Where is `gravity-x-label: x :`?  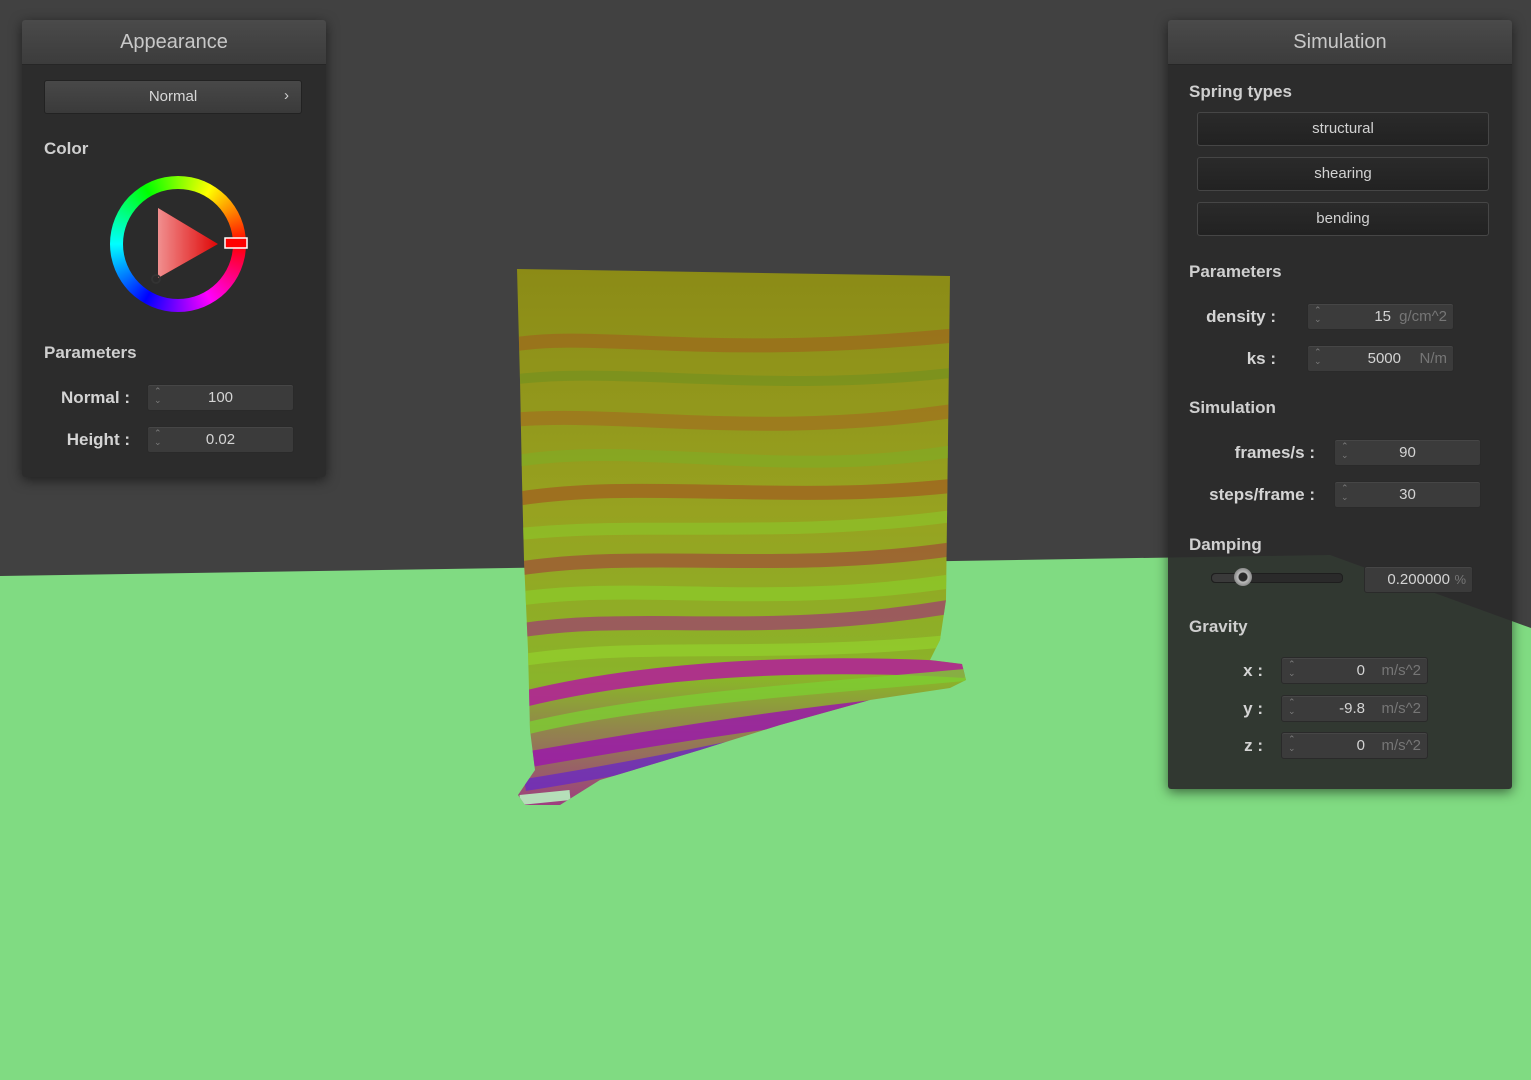 gravity-x-label: x : is located at coordinates (1253, 670).